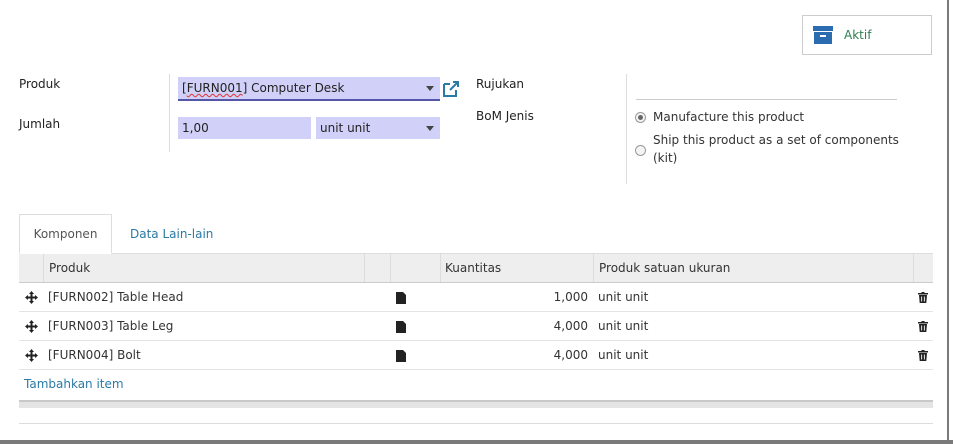  Describe the element at coordinates (640, 150) in the screenshot. I see `radio-kit` at that location.